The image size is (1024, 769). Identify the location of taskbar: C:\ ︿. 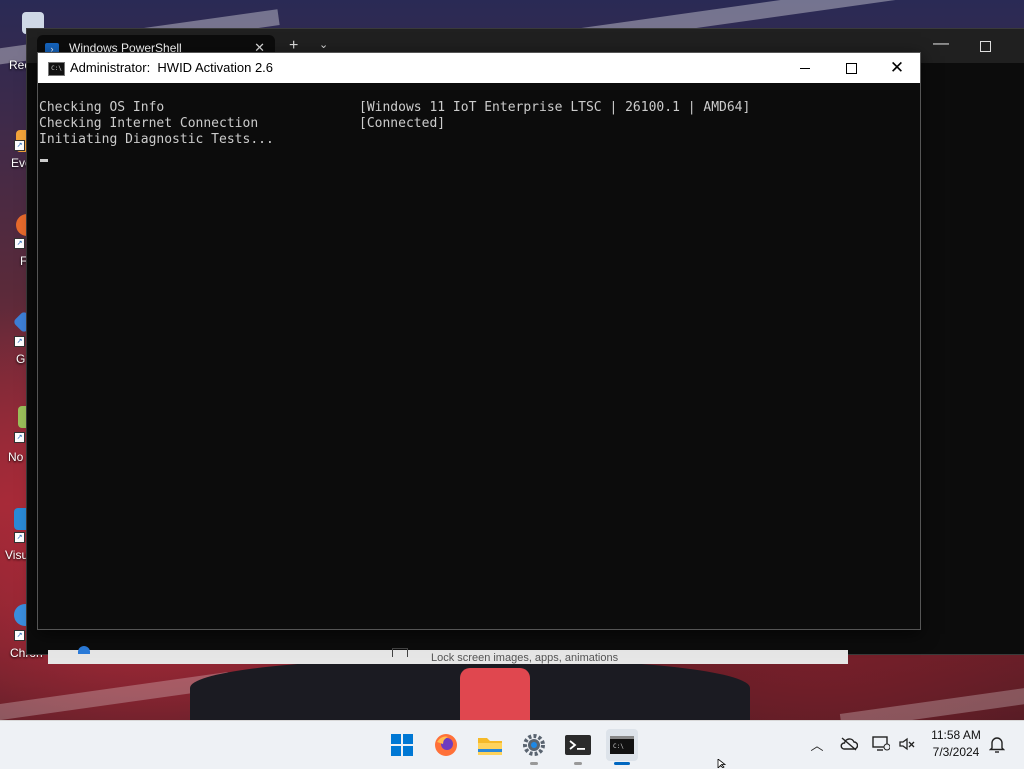
(512, 744).